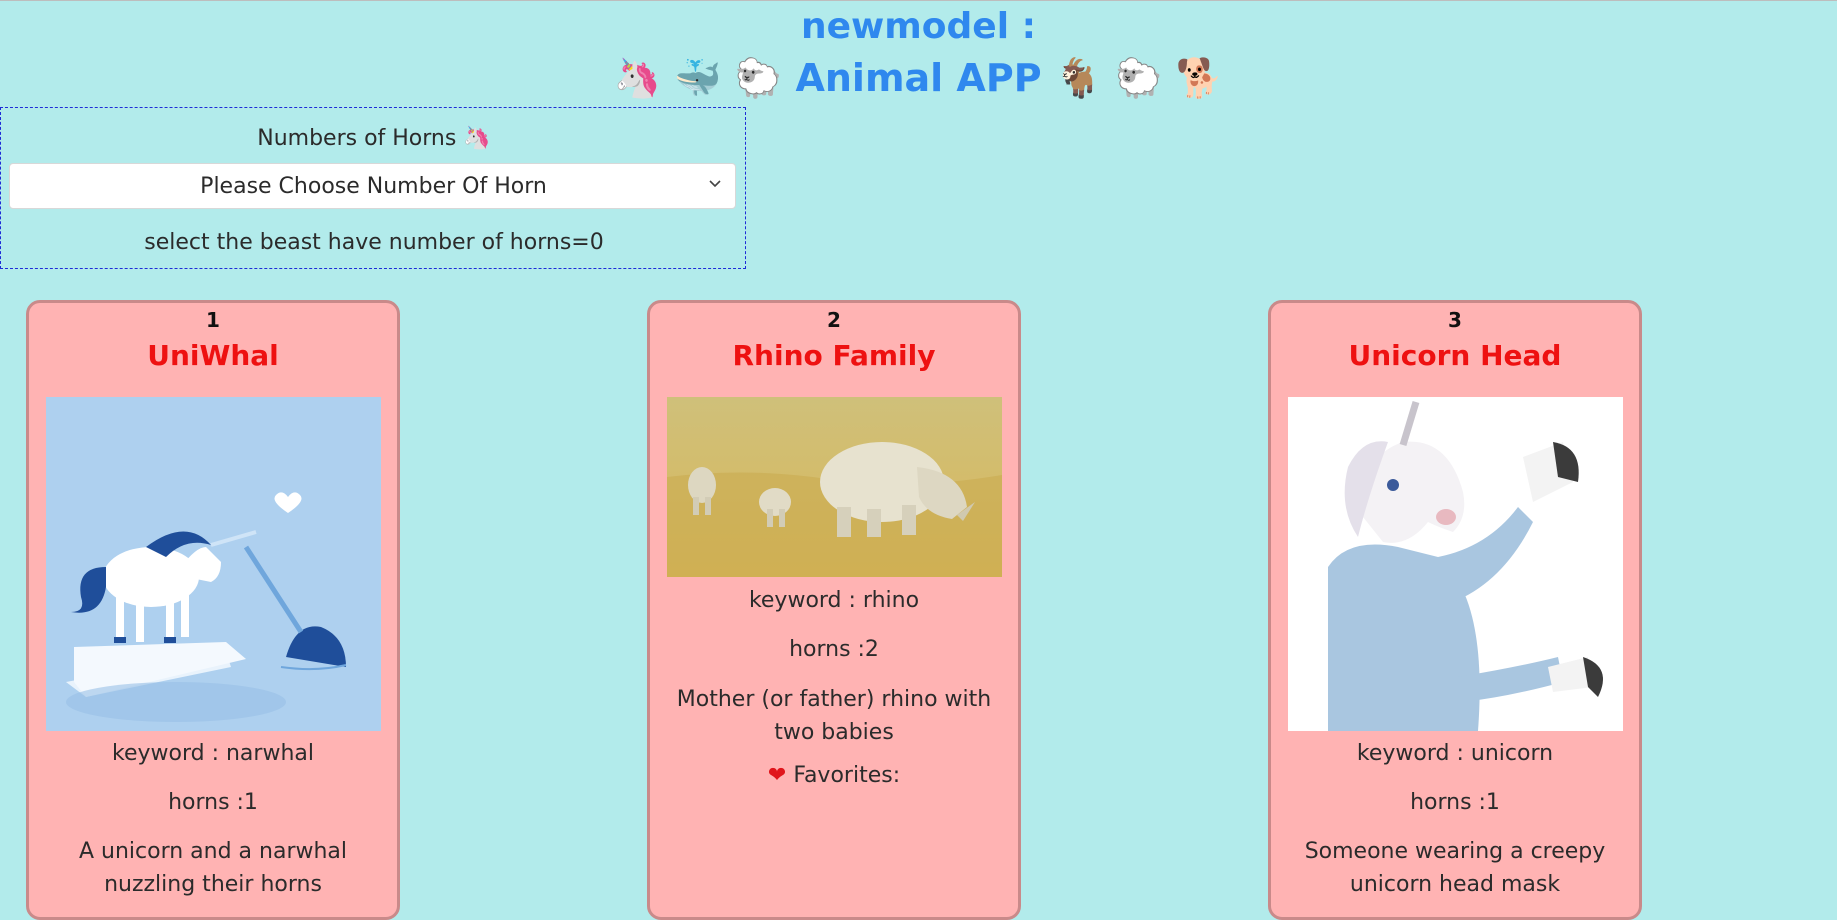 The image size is (1837, 920). What do you see at coordinates (918, 26) in the screenshot?
I see `page-title: newmodel :` at bounding box center [918, 26].